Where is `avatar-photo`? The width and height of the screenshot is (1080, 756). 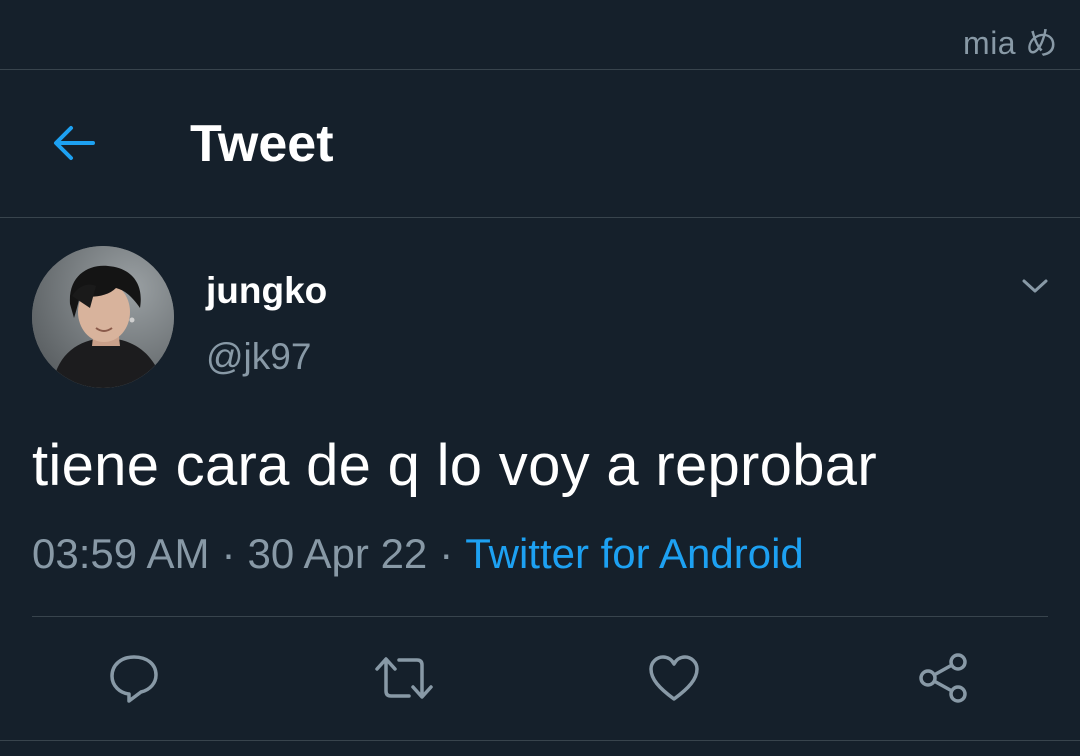 avatar-photo is located at coordinates (103, 317).